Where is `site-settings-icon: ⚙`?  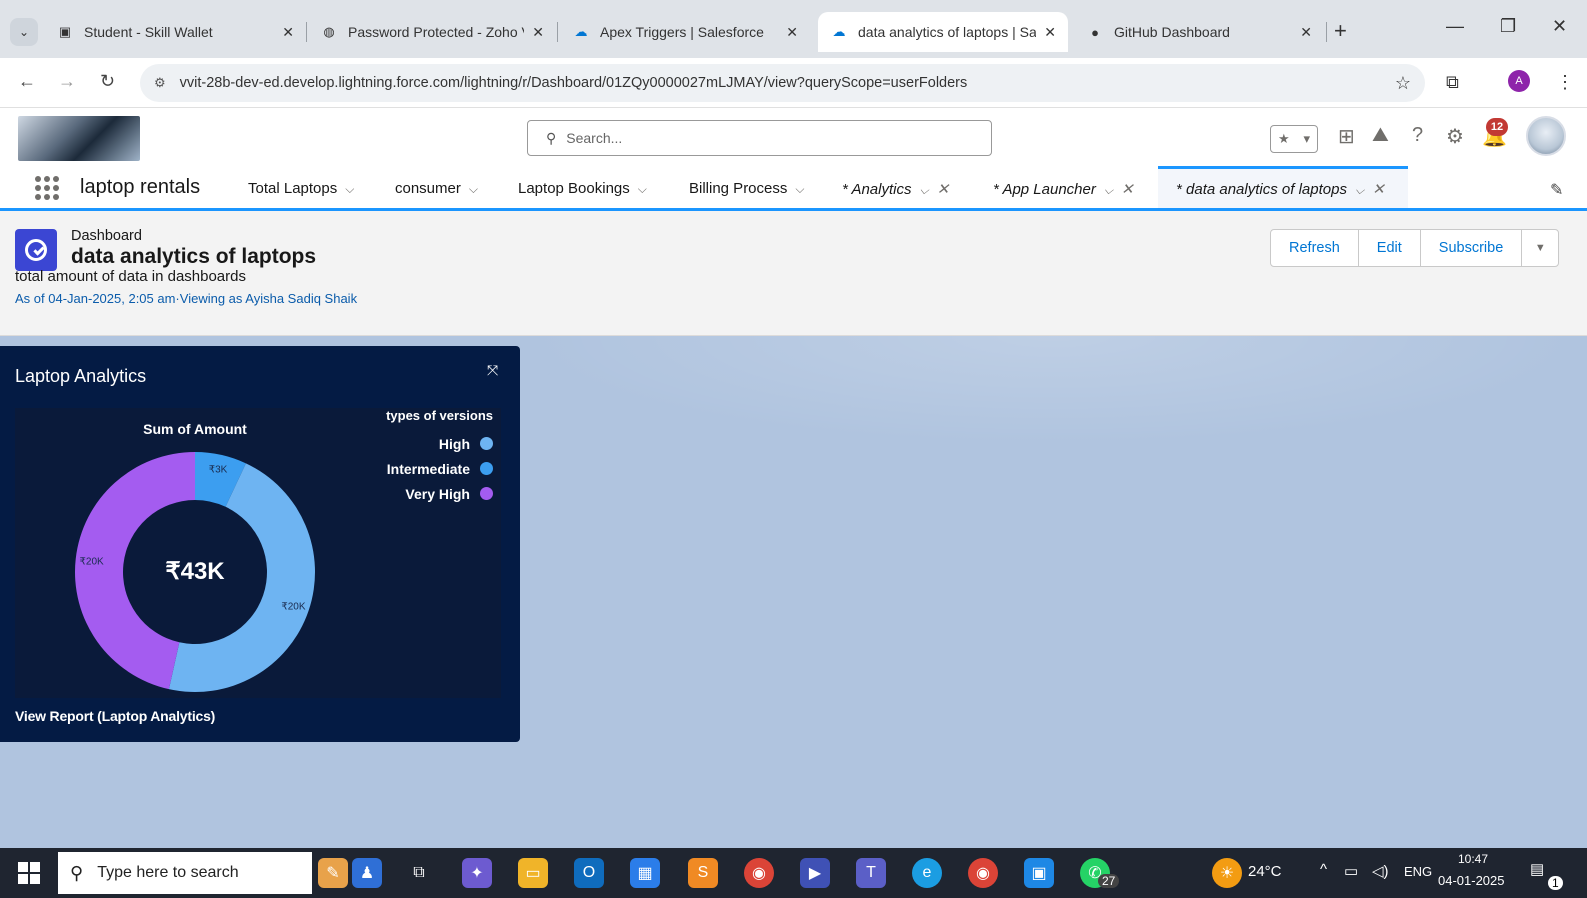
site-settings-icon: ⚙ is located at coordinates (160, 83).